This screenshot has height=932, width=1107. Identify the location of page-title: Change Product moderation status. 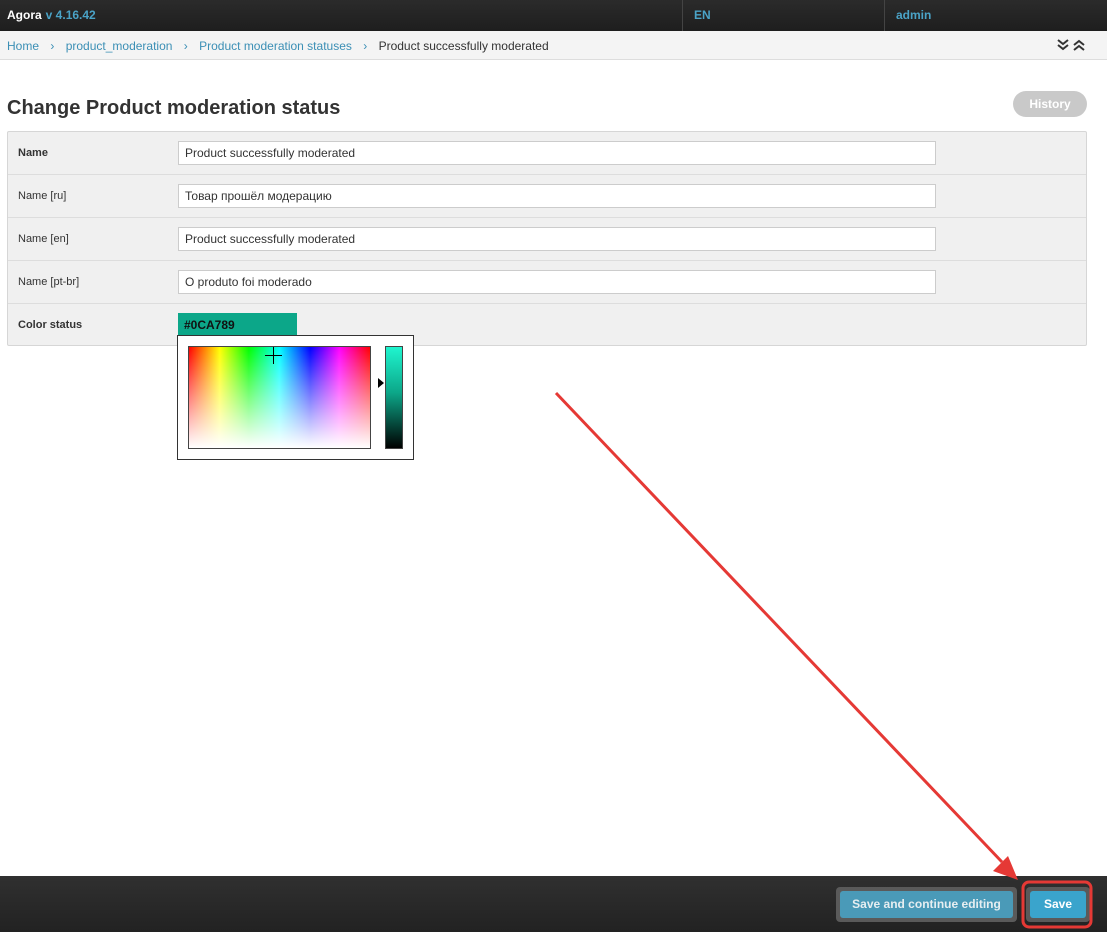
(174, 108).